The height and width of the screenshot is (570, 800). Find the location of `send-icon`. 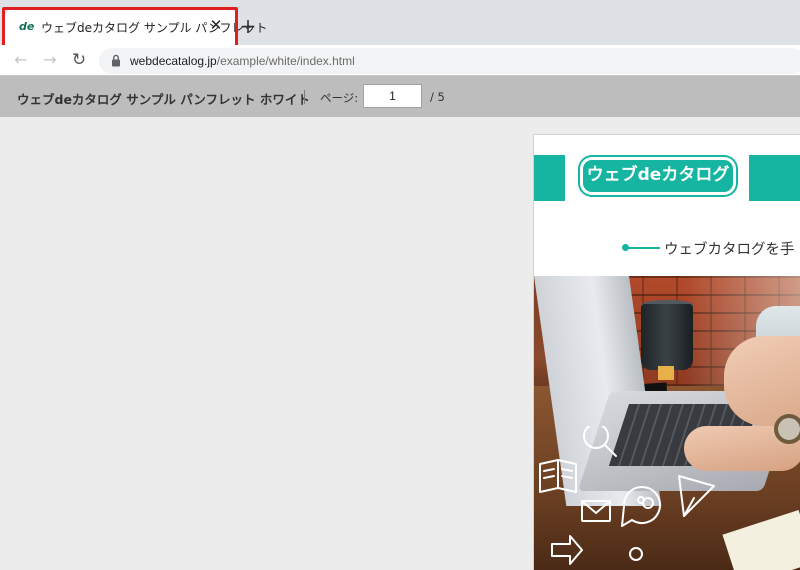

send-icon is located at coordinates (696, 496).